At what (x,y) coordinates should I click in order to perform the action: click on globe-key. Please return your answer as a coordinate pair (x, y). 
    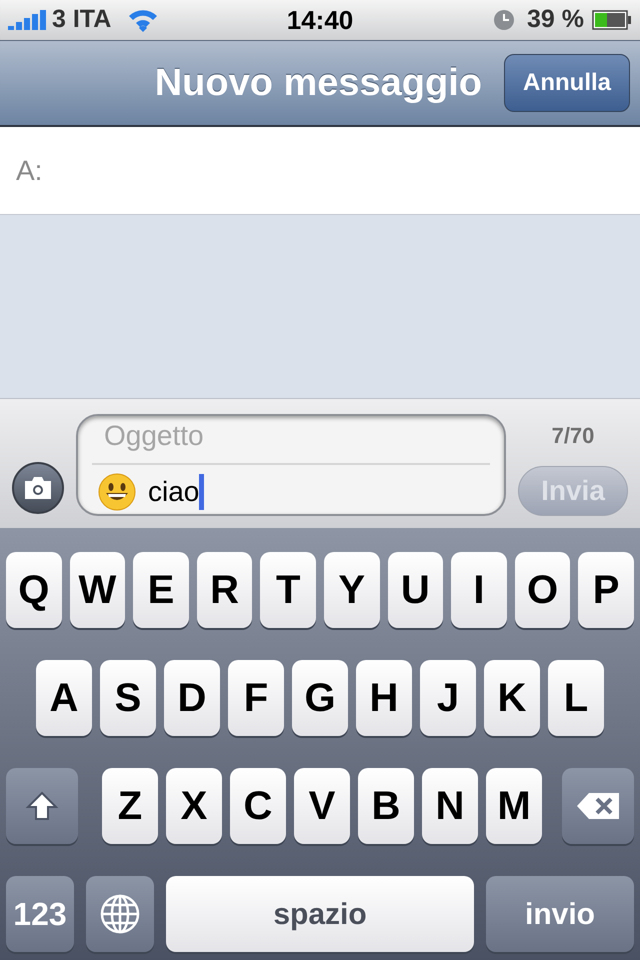
    Looking at the image, I should click on (120, 914).